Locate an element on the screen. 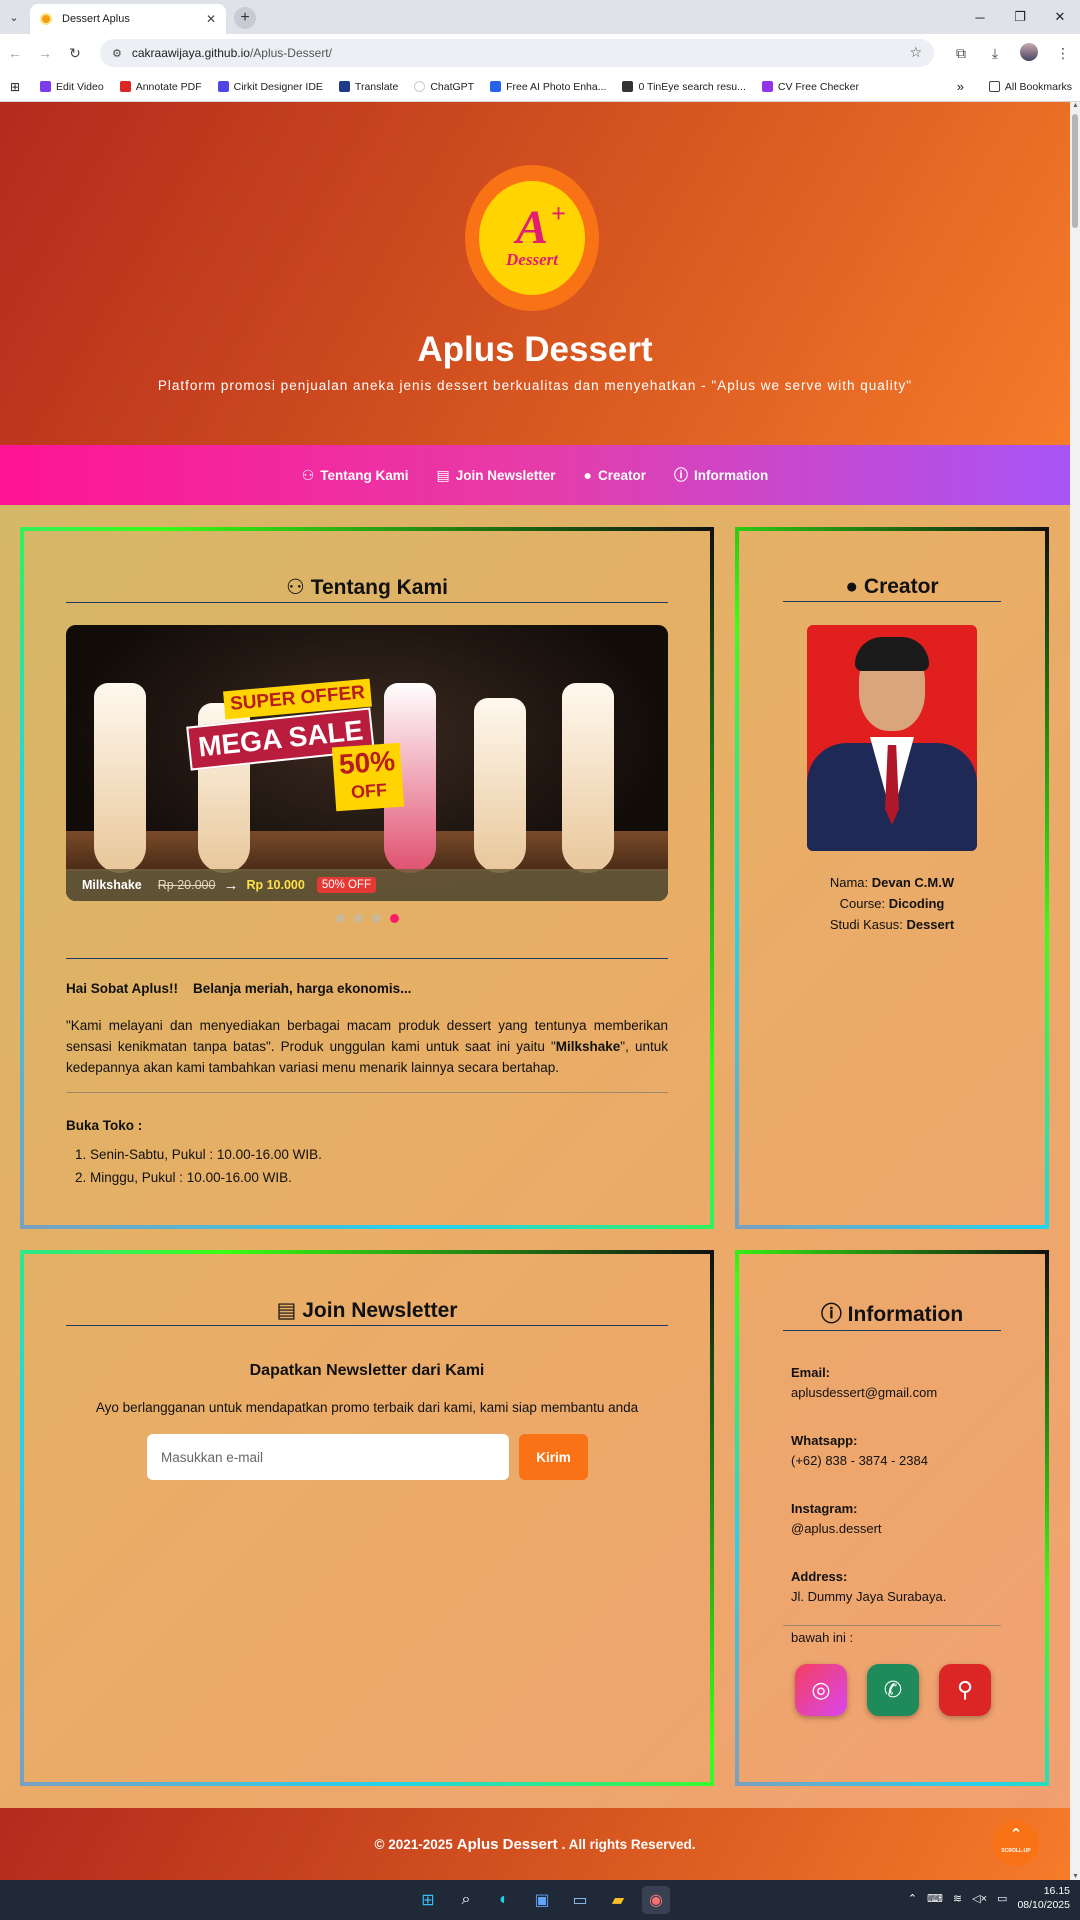 Image resolution: width=1080 pixels, height=1920 pixels. nav-information: ⓘ Information is located at coordinates (721, 475).